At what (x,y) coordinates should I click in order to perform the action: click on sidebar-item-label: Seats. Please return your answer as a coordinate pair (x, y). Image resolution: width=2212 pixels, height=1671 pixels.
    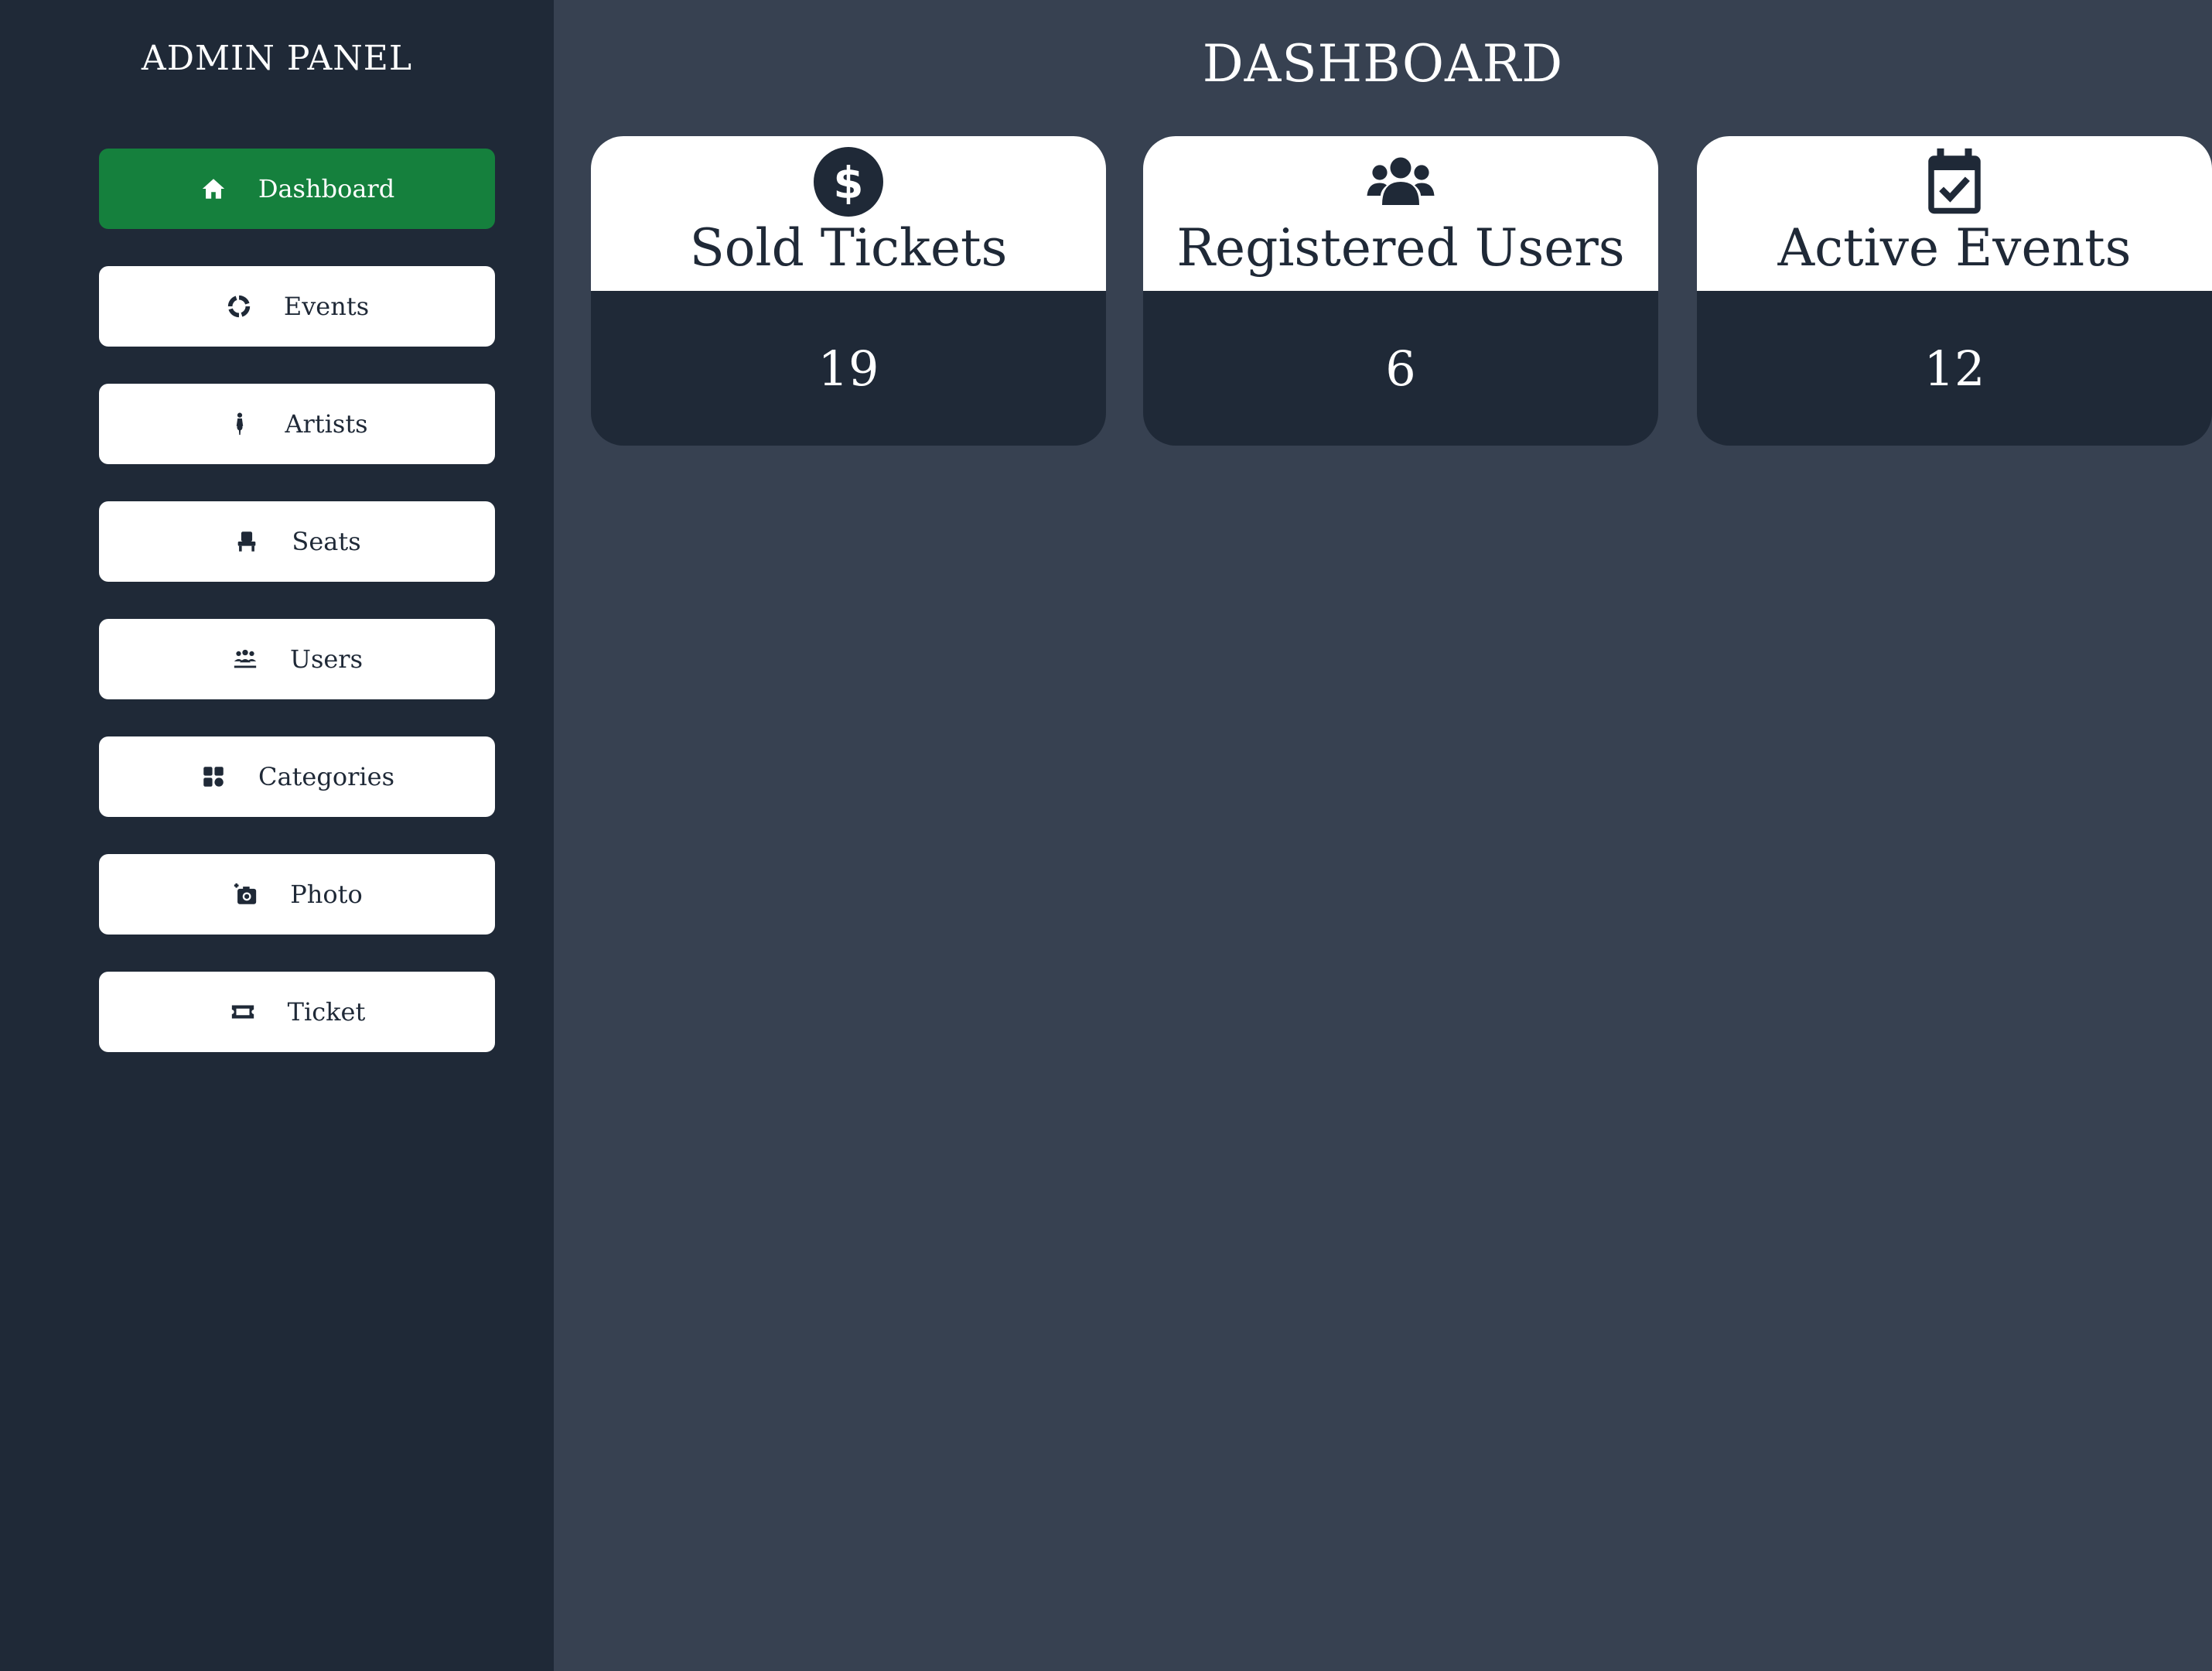
    Looking at the image, I should click on (326, 541).